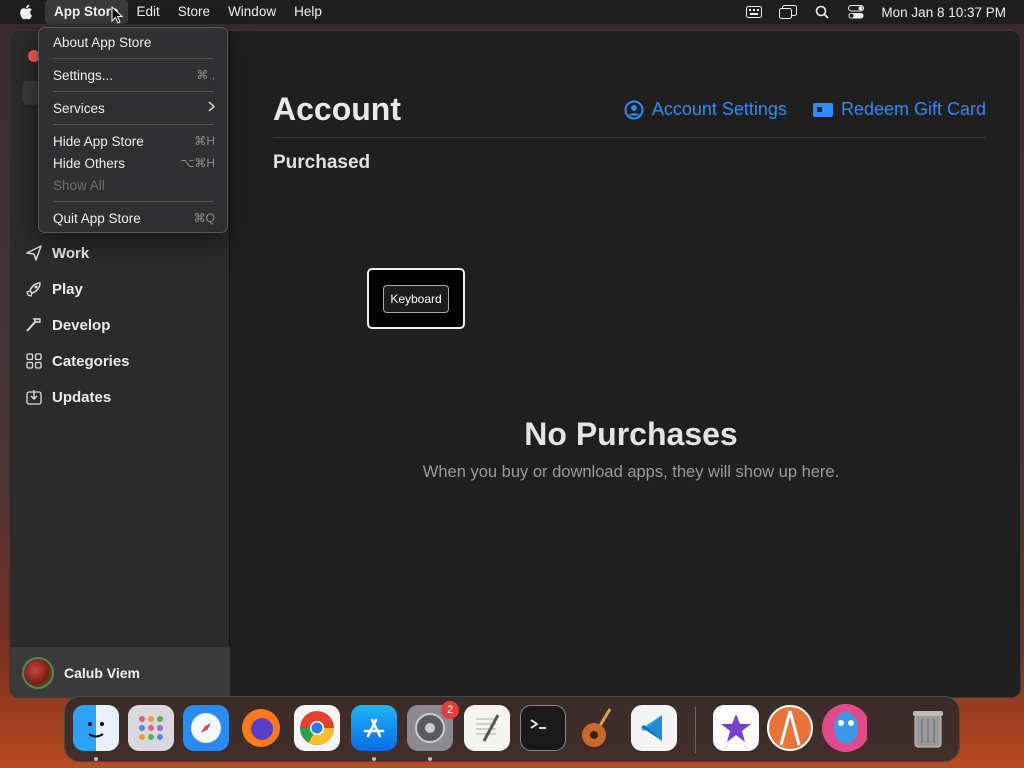 This screenshot has width=1024, height=768. What do you see at coordinates (928, 728) in the screenshot?
I see `trash-icon` at bounding box center [928, 728].